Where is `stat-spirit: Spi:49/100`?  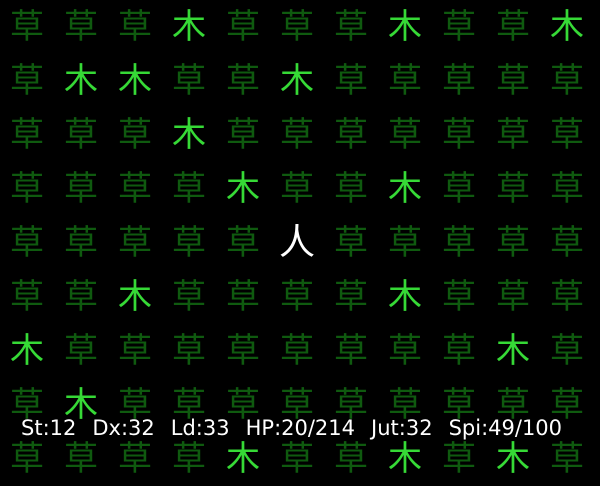 stat-spirit: Spi:49/100 is located at coordinates (505, 427).